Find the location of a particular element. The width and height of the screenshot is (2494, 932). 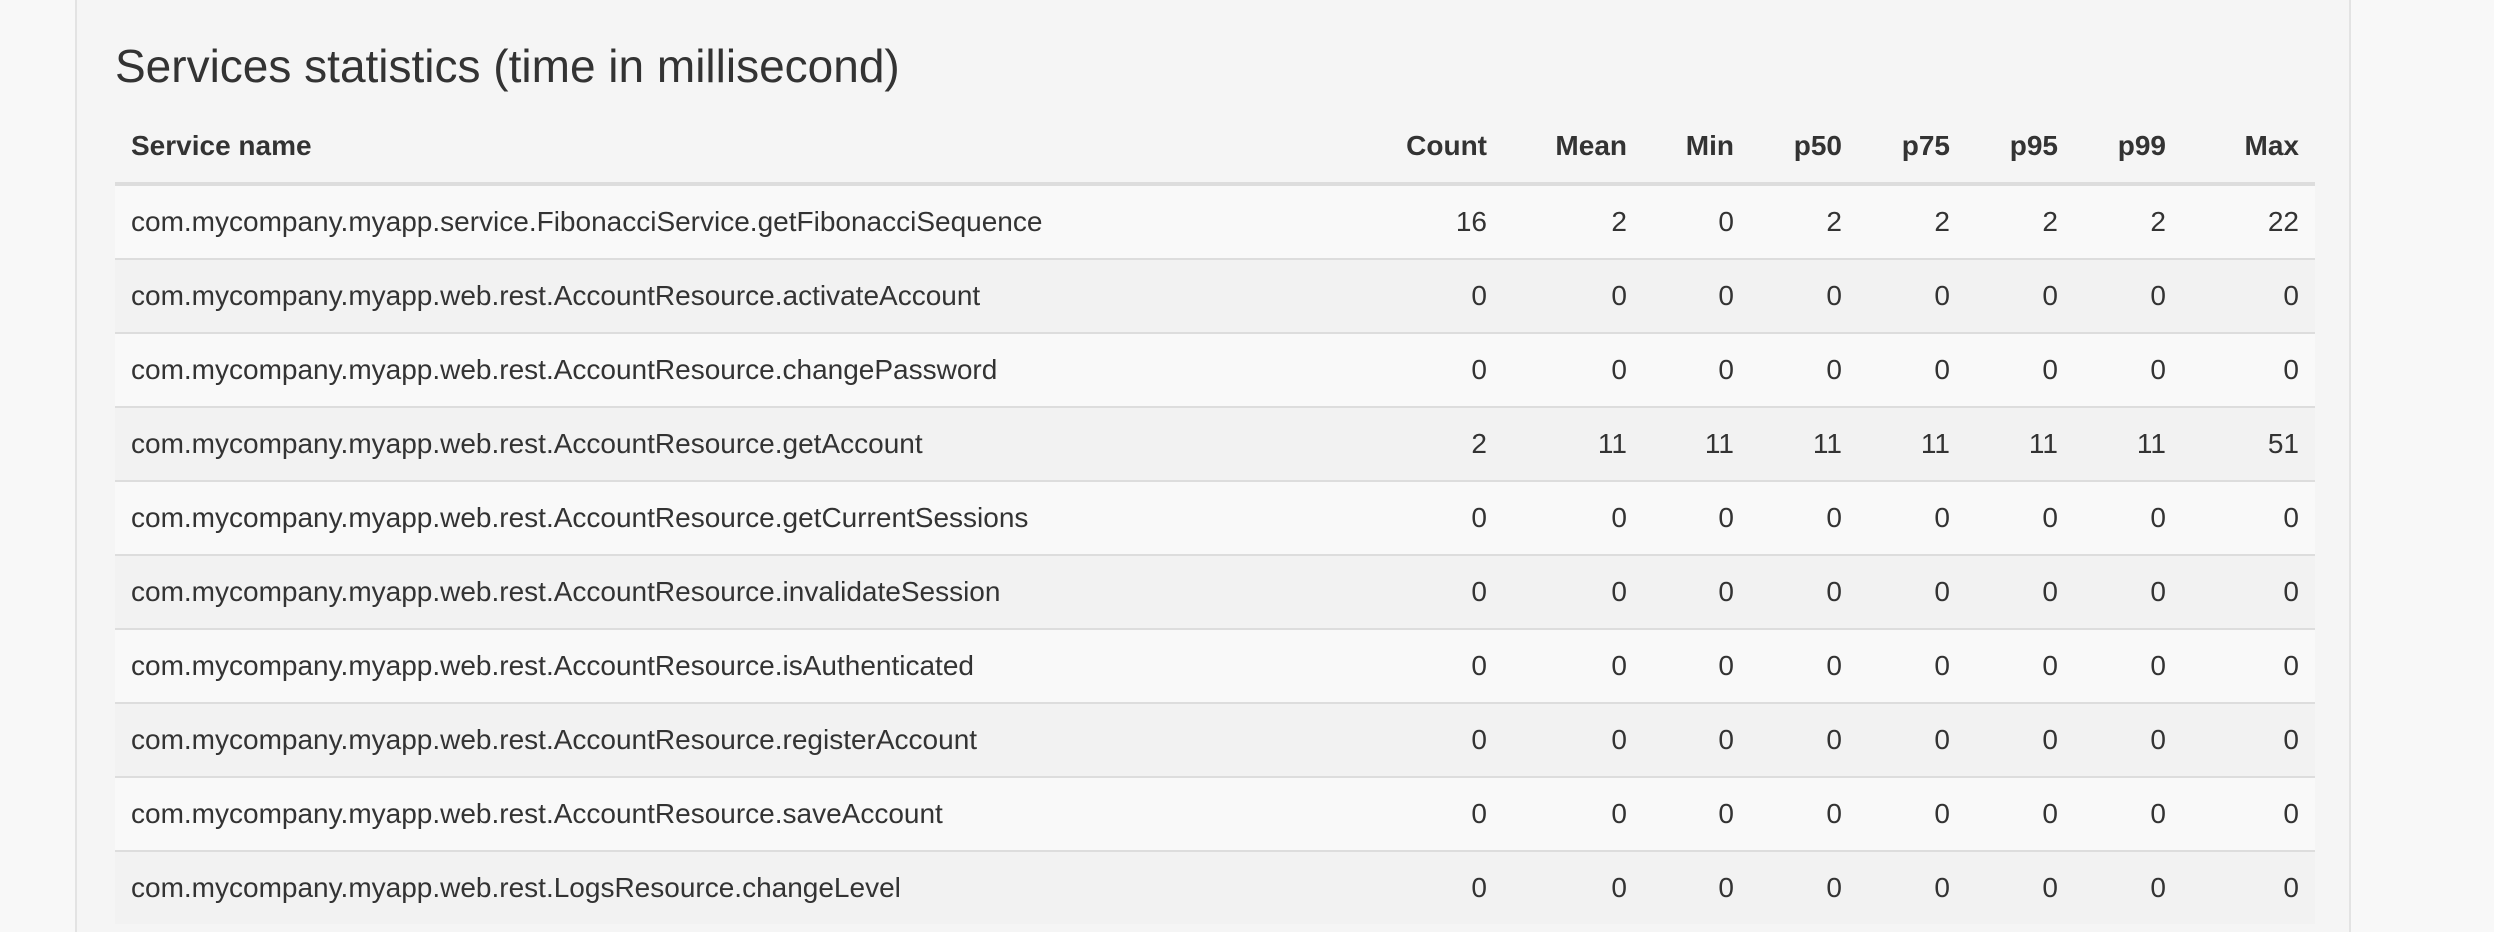

p99-cell: 11 is located at coordinates (2128, 443).